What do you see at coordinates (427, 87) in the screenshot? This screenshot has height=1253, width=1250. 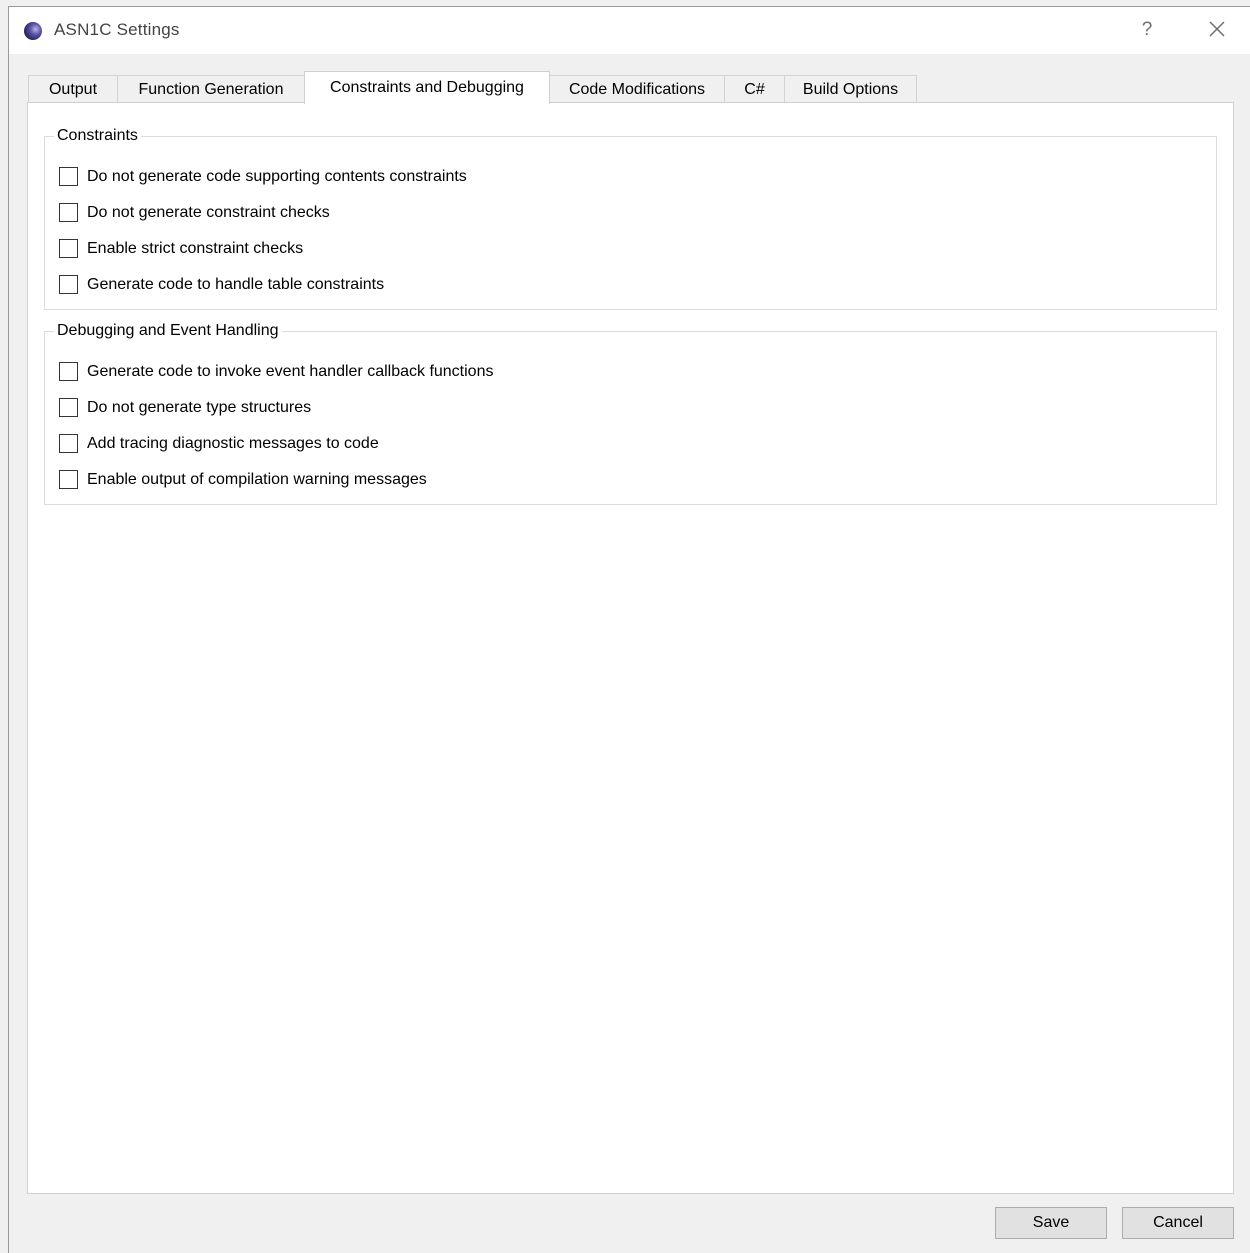 I see `tab-constraints-and-debugging: Constraints and Debugging` at bounding box center [427, 87].